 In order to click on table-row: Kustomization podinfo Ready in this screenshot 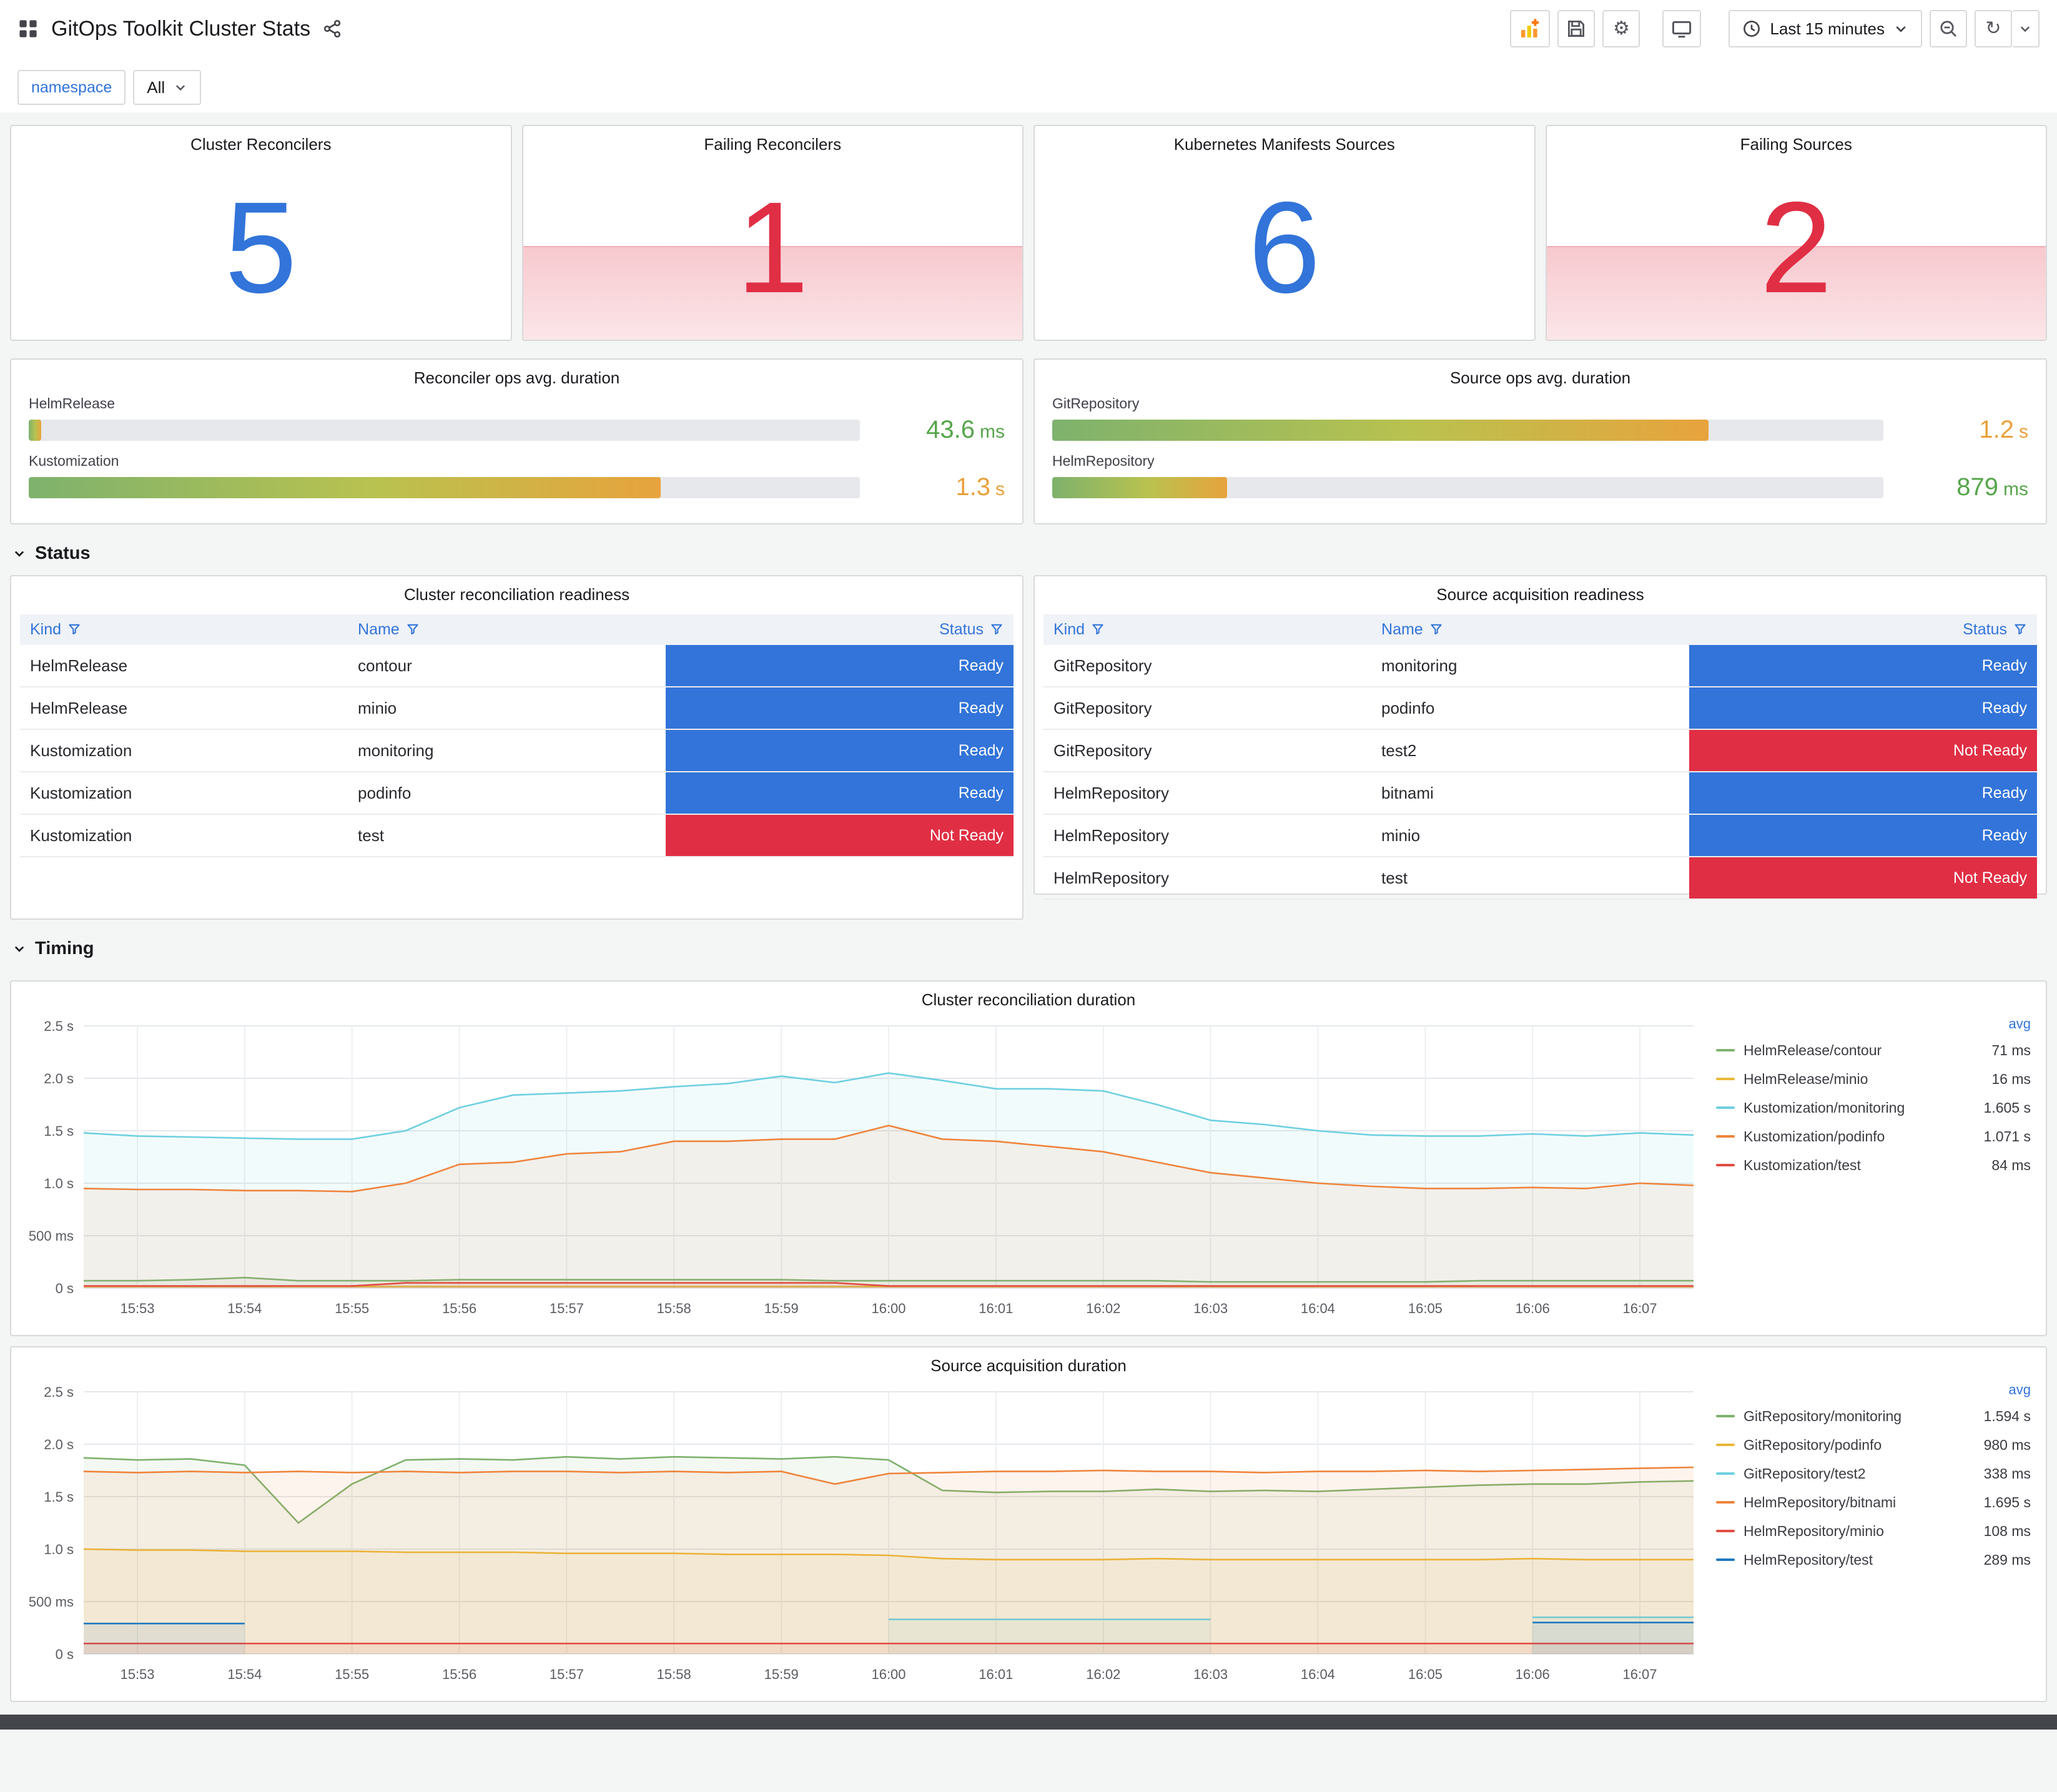, I will do `click(517, 793)`.